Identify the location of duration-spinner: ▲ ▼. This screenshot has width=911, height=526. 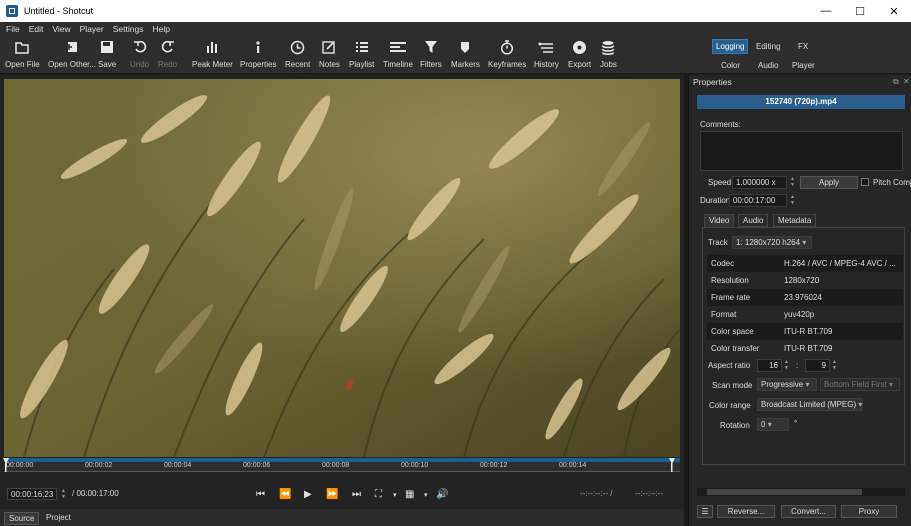
(793, 200).